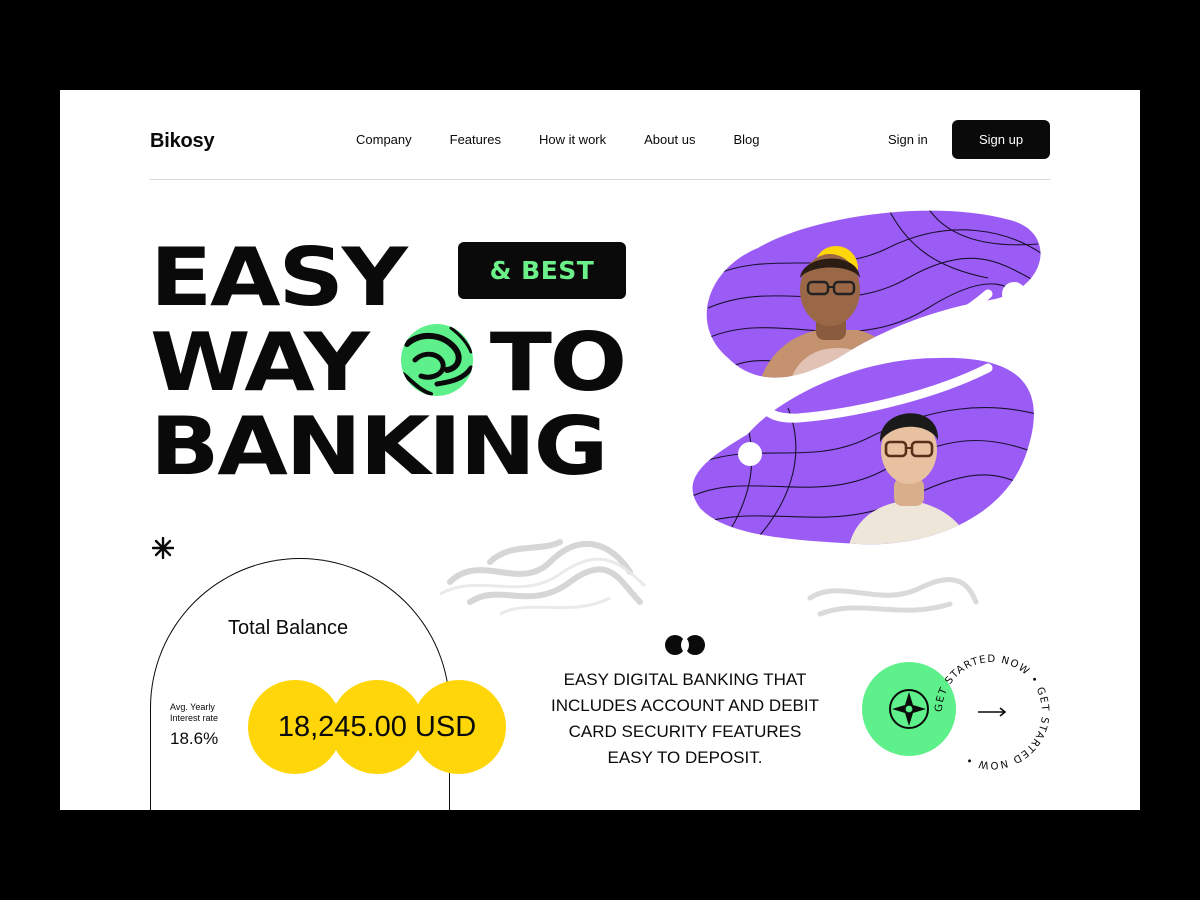 The height and width of the screenshot is (900, 1200). I want to click on nav-item-blog: Blog, so click(746, 139).